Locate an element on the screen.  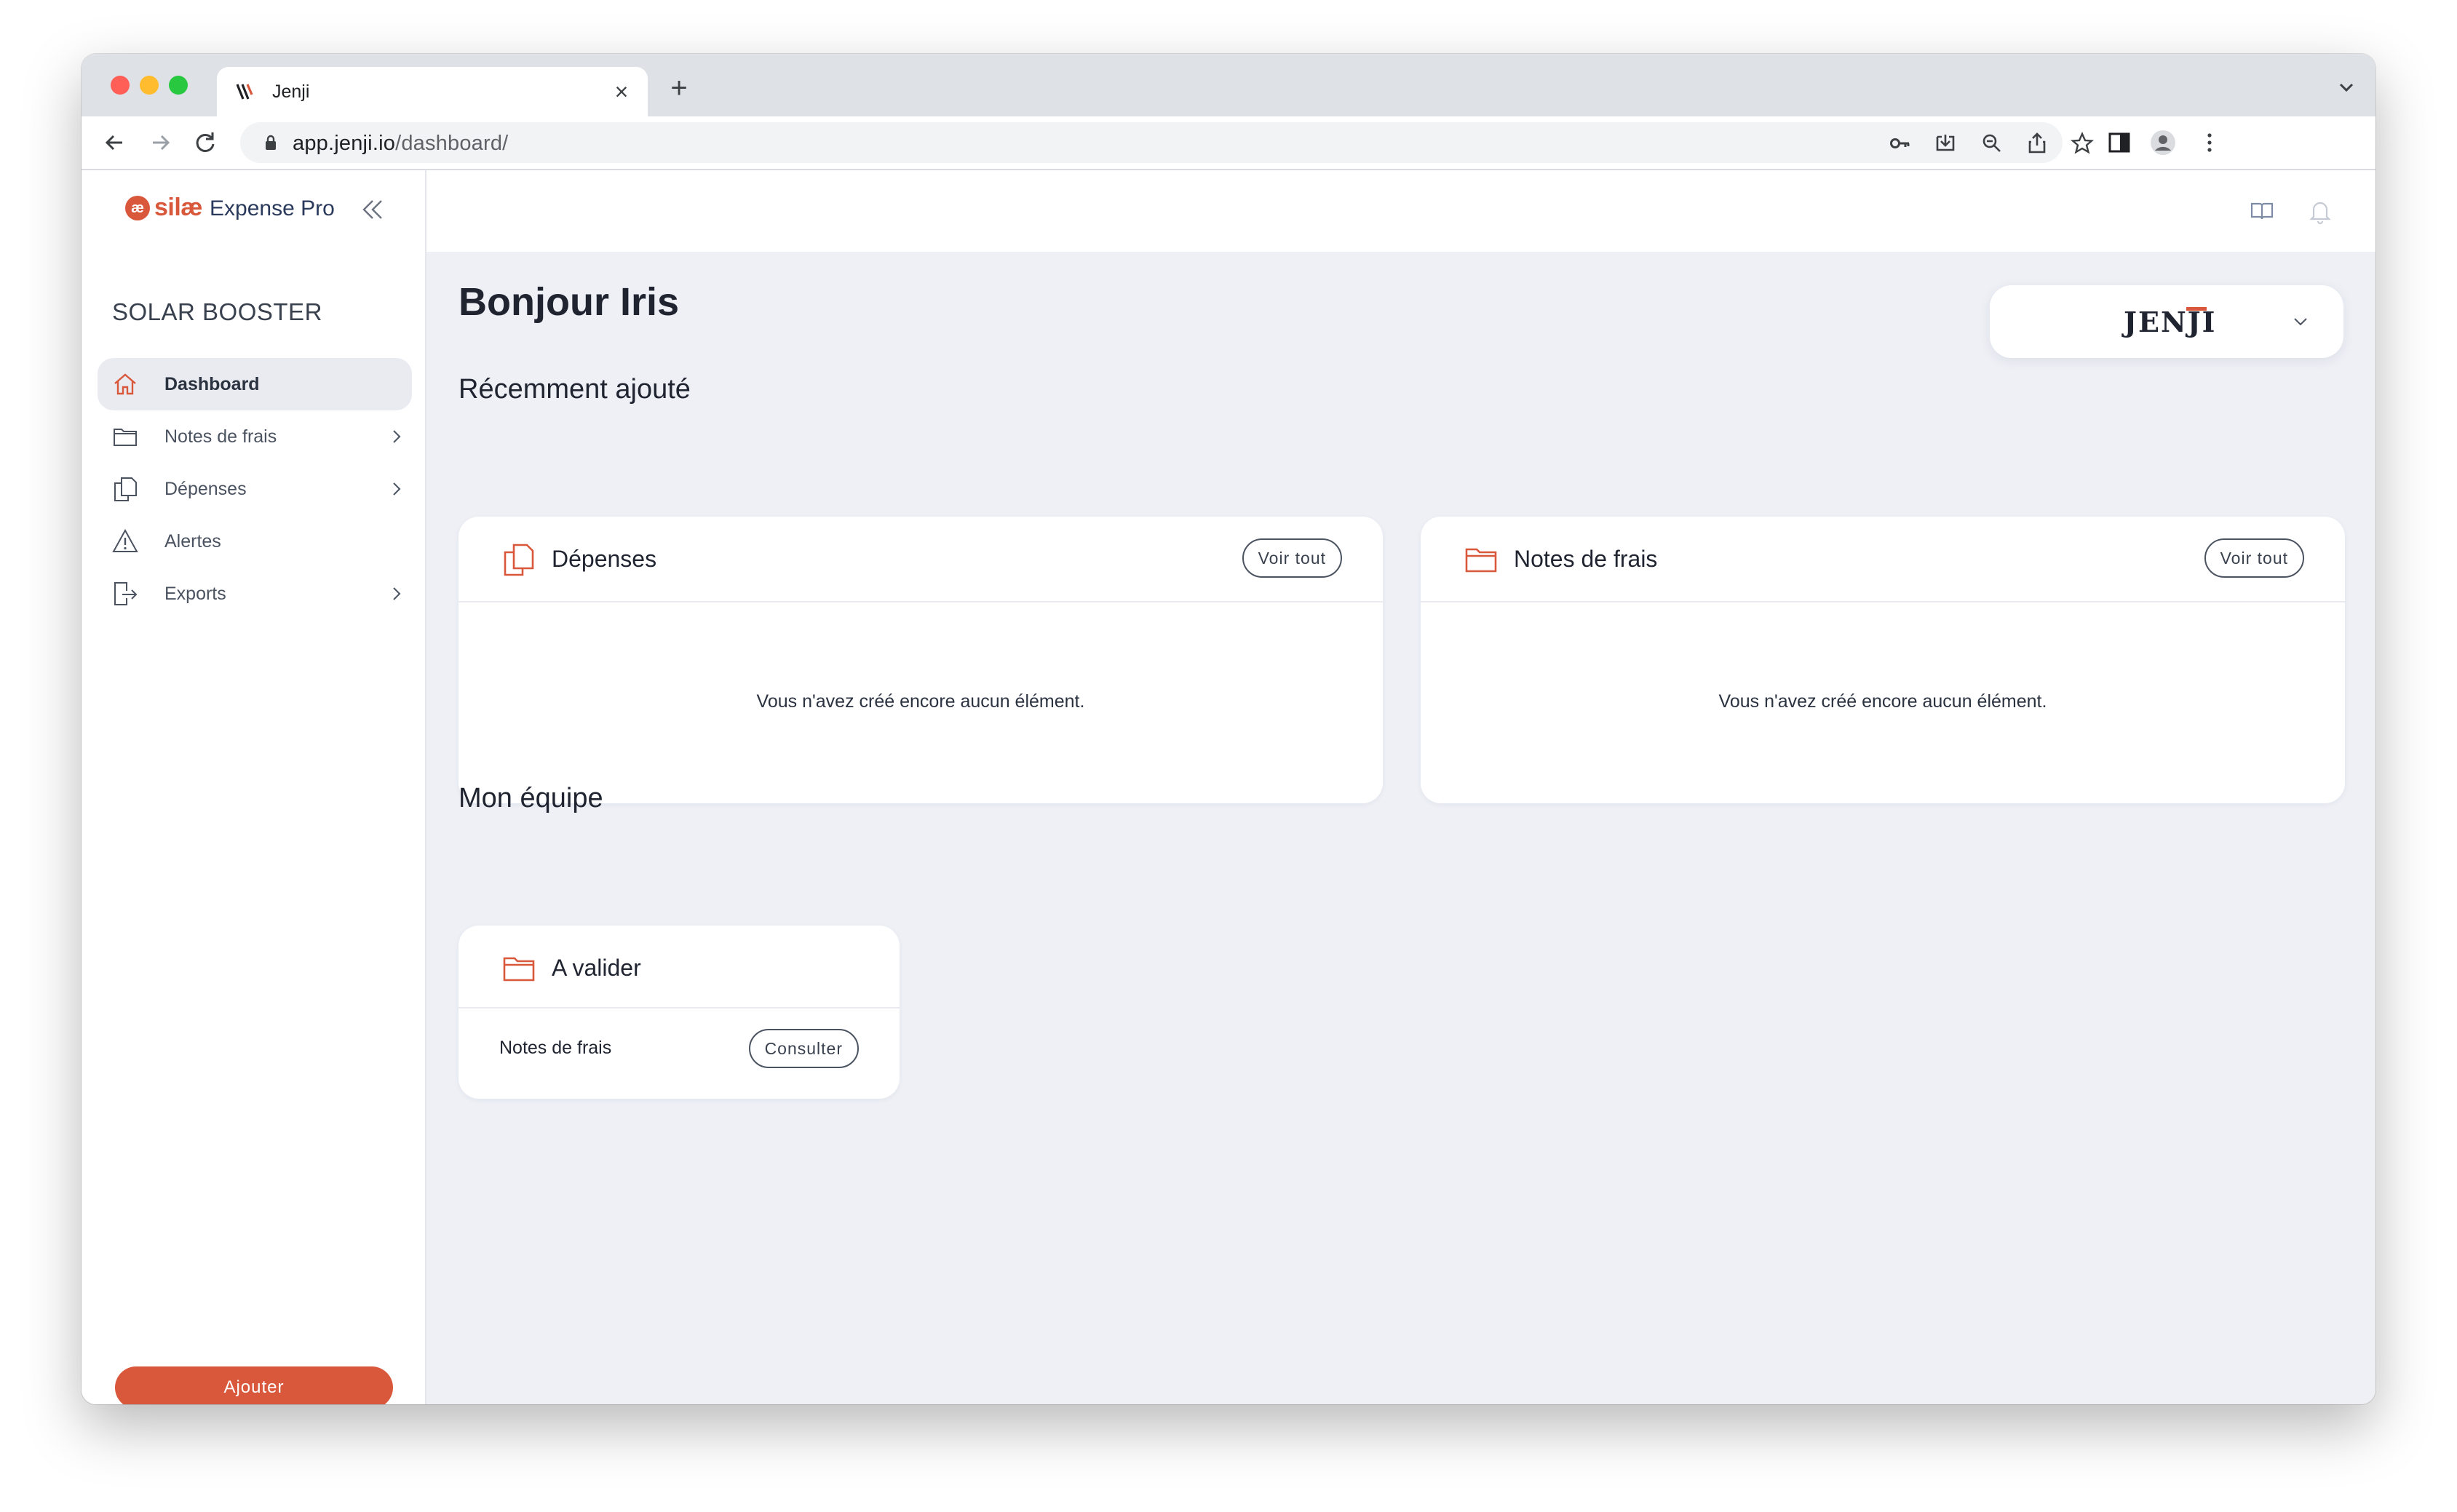
close-window-button is located at coordinates (121, 86).